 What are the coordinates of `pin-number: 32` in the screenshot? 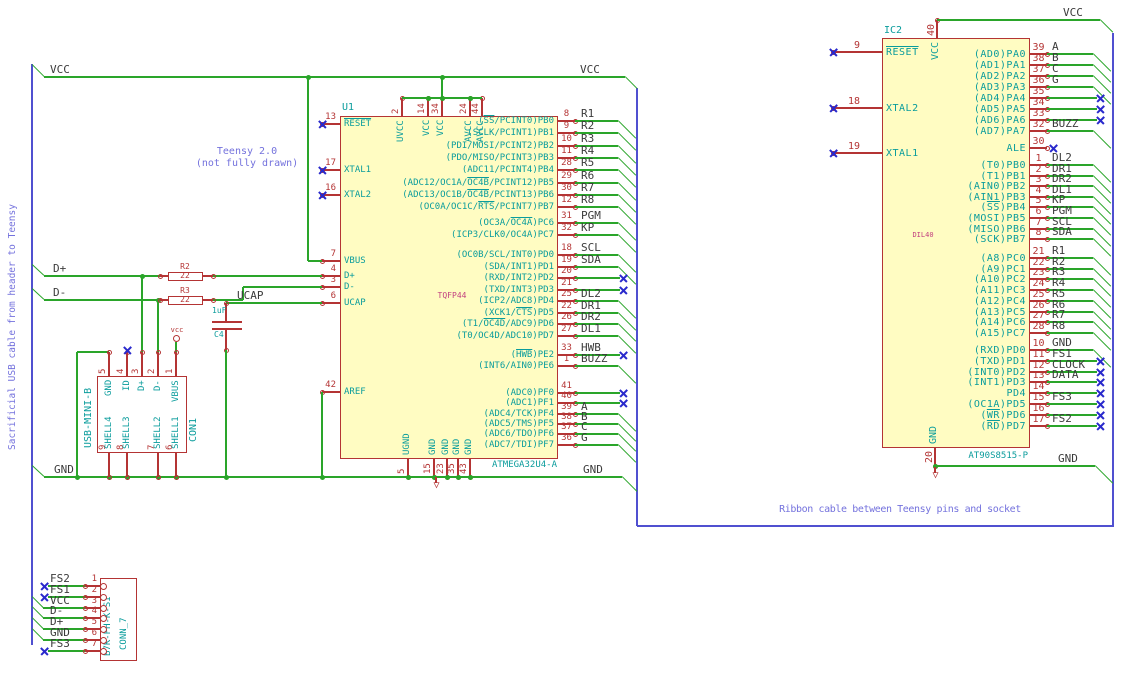 It's located at (1038, 124).